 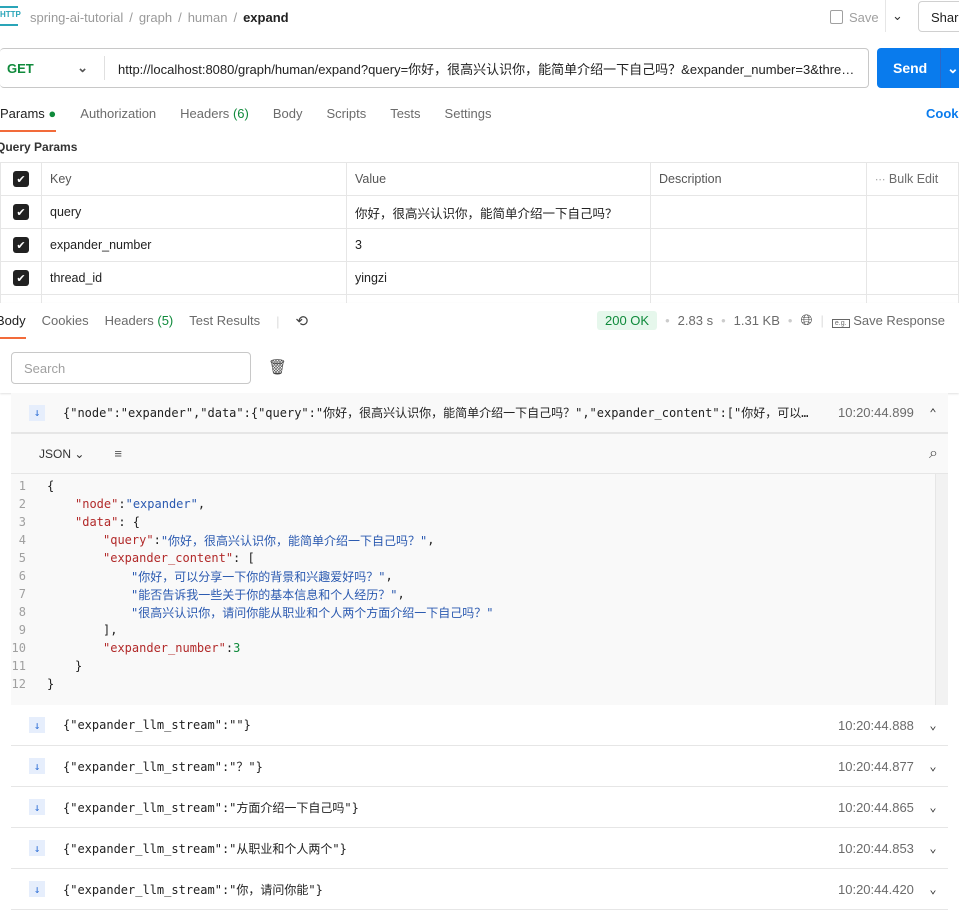 What do you see at coordinates (163, 766) in the screenshot?
I see `event-text: {"expander_llm_stream":"？"}` at bounding box center [163, 766].